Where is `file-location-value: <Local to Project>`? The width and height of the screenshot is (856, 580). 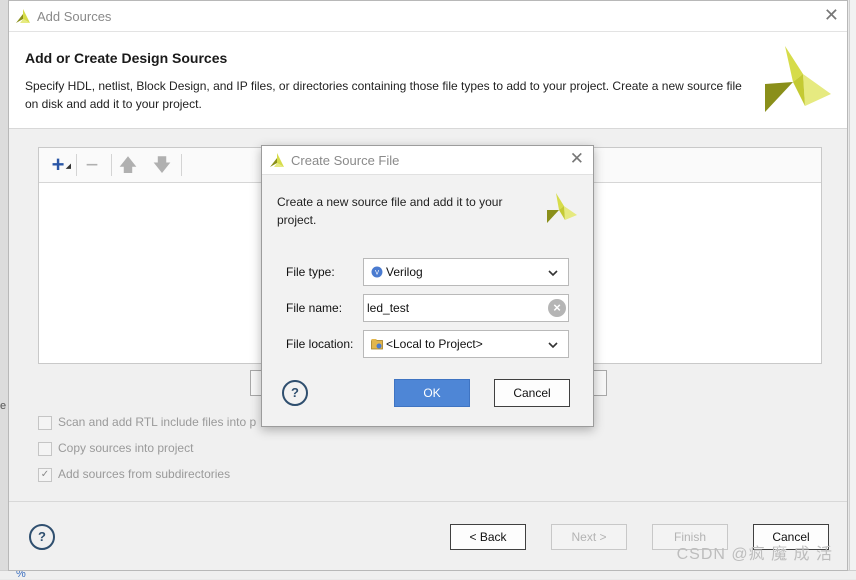 file-location-value: <Local to Project> is located at coordinates (434, 344).